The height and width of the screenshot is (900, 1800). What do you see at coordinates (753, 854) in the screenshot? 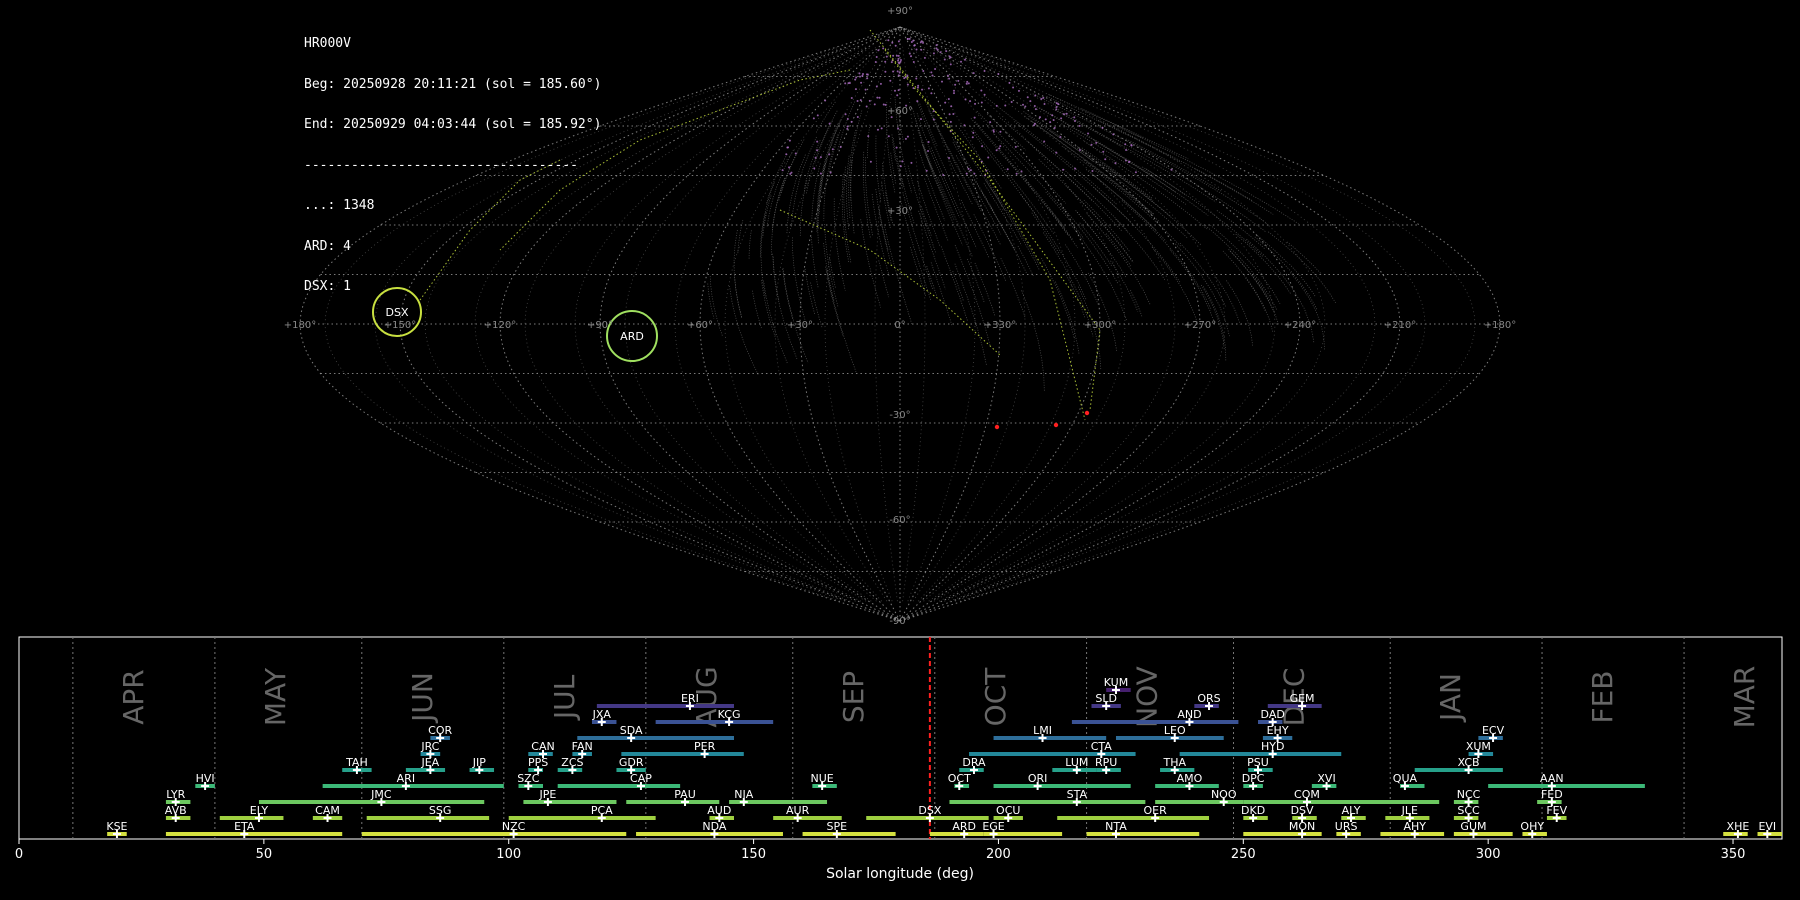
I see `x-tick-label: 150` at bounding box center [753, 854].